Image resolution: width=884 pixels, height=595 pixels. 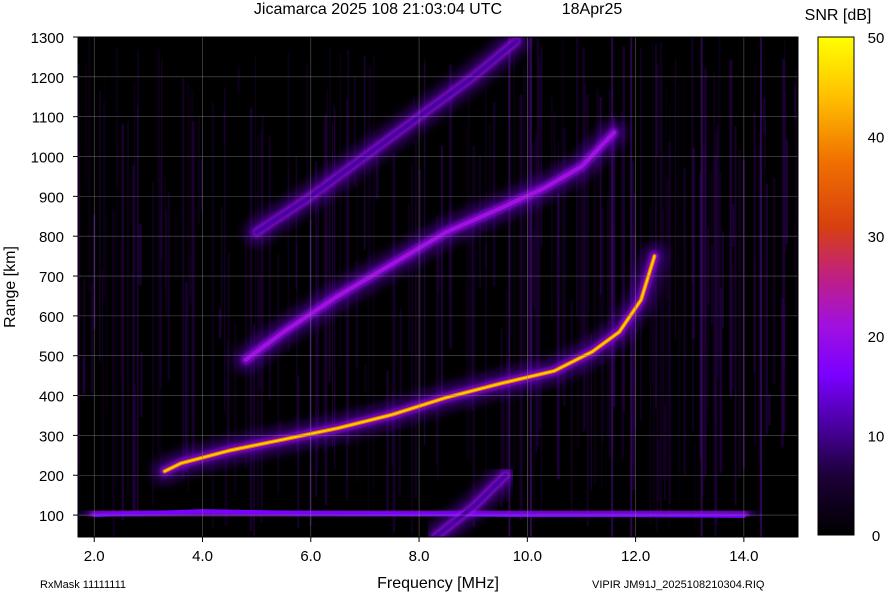 What do you see at coordinates (51, 397) in the screenshot?
I see `y-tick-label: 400` at bounding box center [51, 397].